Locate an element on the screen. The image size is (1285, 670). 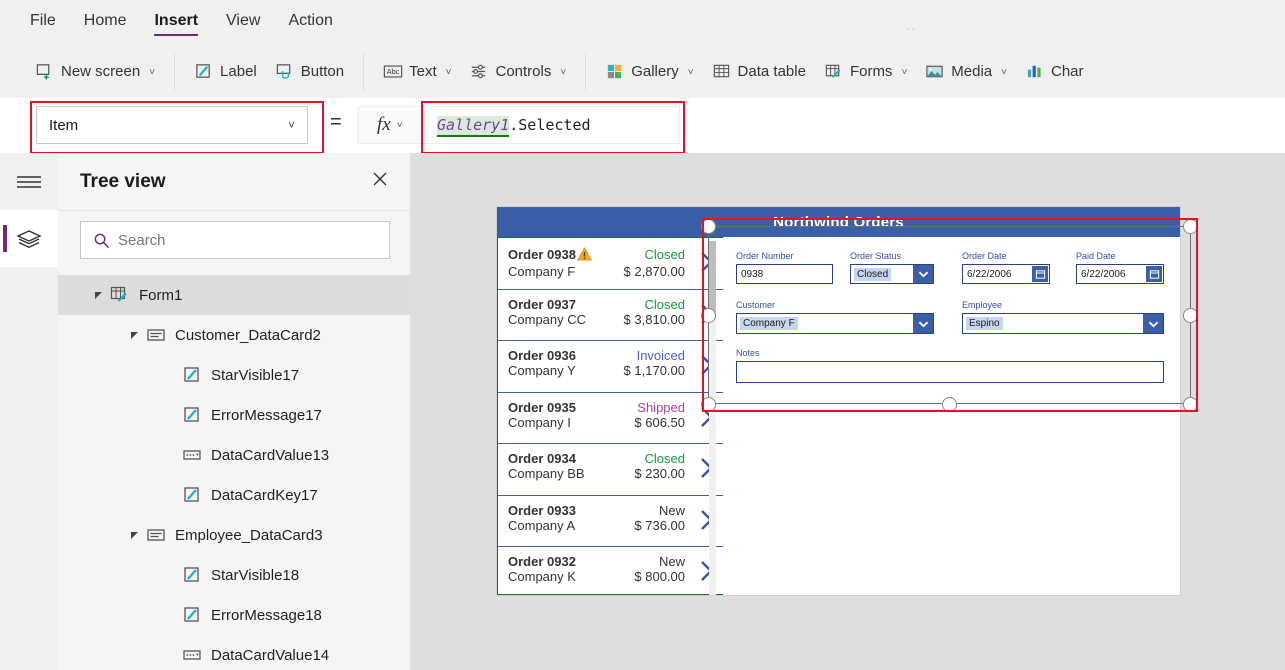
datepicker-paid-date: 6/22/2006 is located at coordinates (1120, 274).